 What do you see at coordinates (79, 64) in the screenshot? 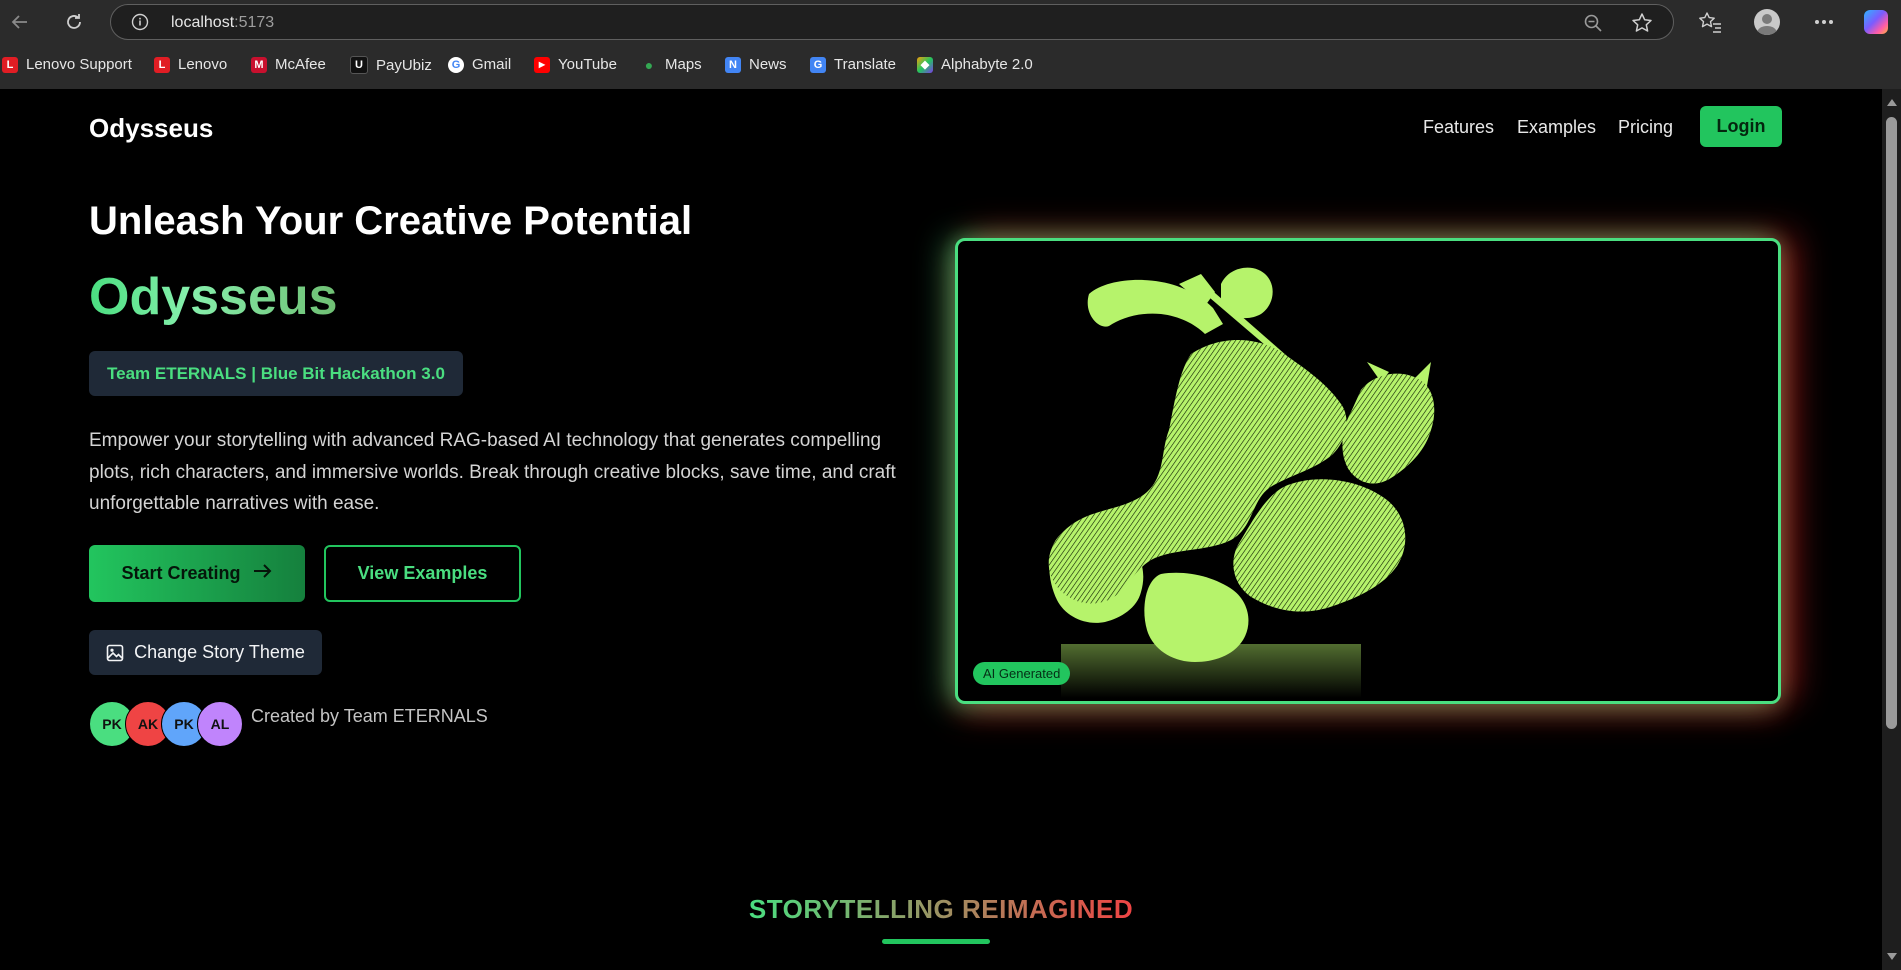
I see `bookmark-label: Lenovo Support` at bounding box center [79, 64].